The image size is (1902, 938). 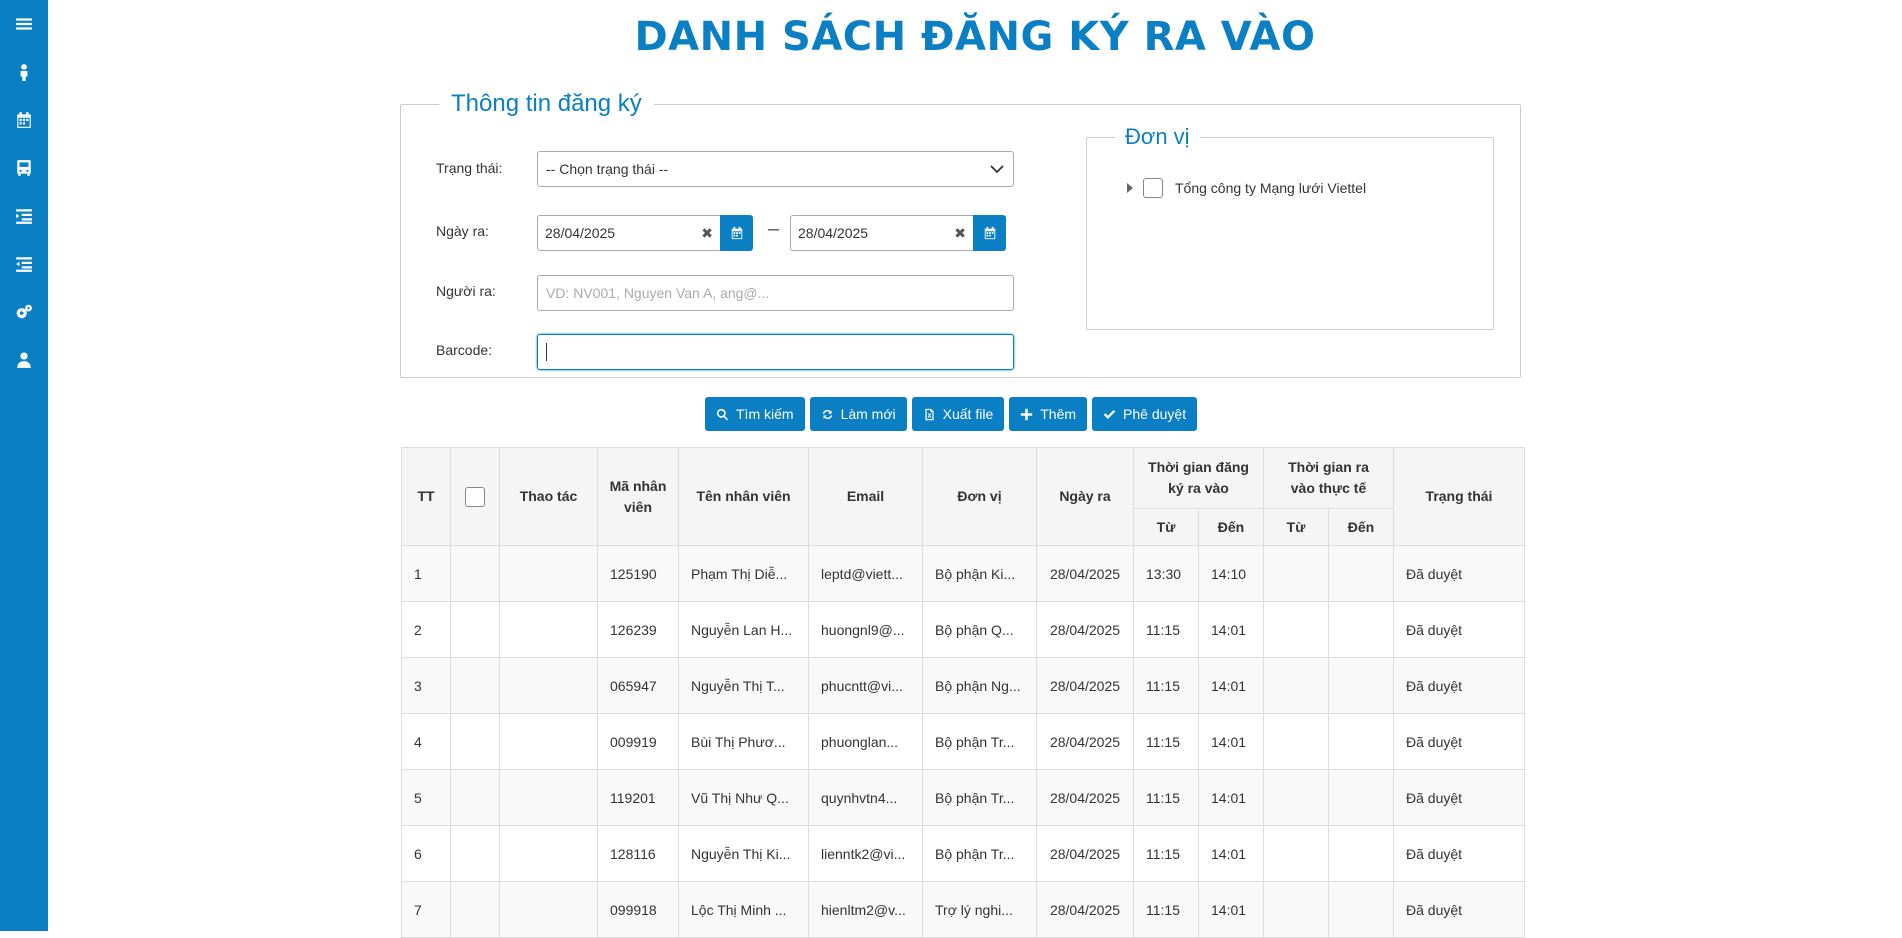 I want to click on page-title: DANH SÁCH ĐĂNG KÝ RA VÀO, so click(x=975, y=37).